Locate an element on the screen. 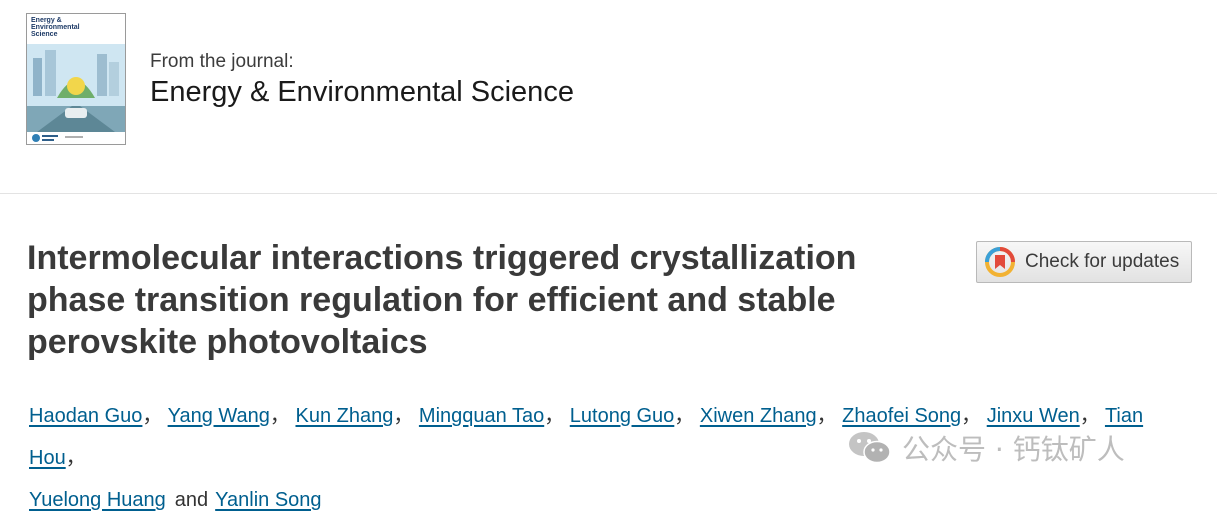  author-conjunction: and is located at coordinates (191, 500).